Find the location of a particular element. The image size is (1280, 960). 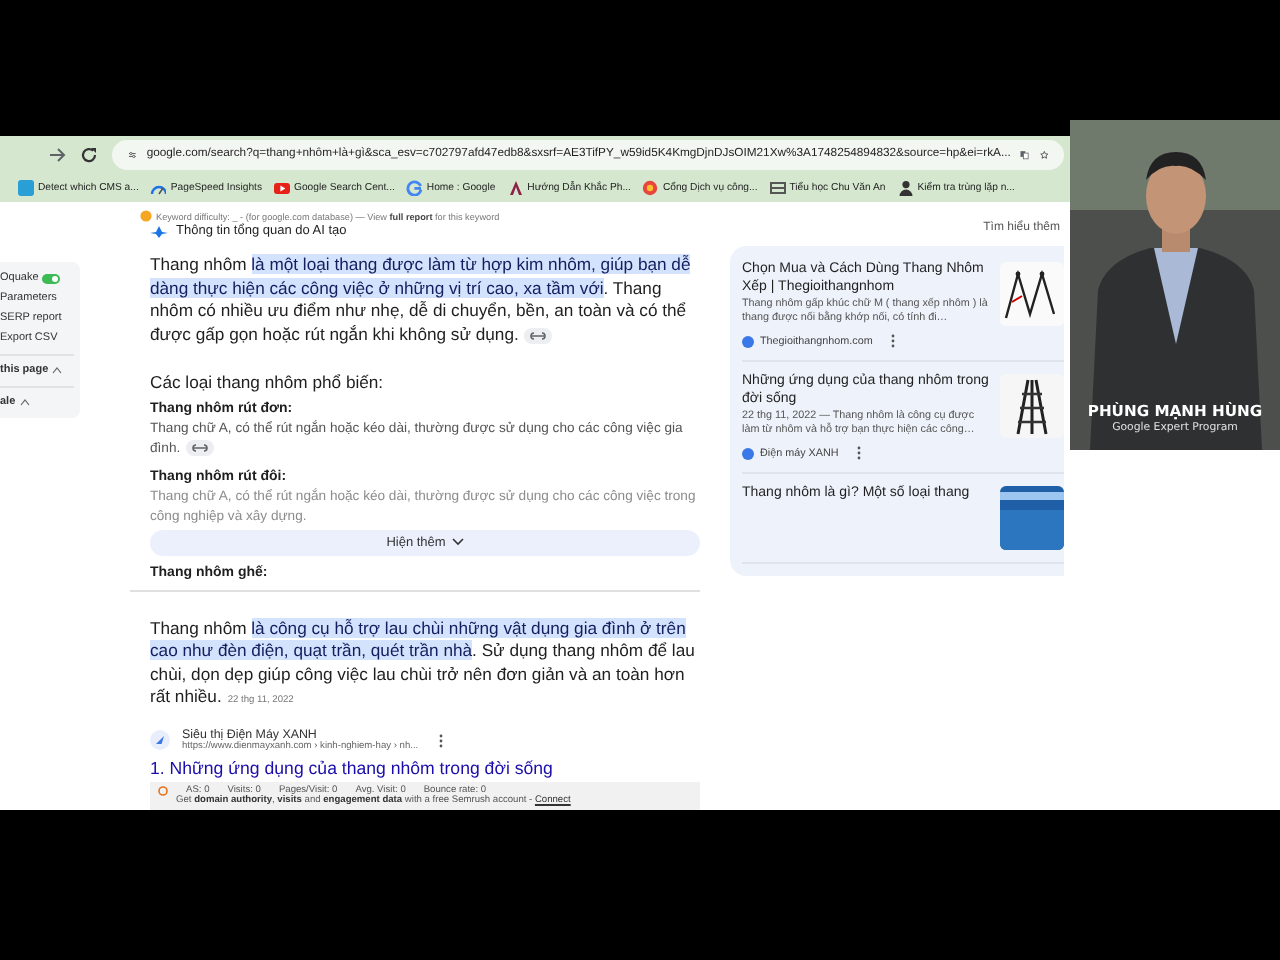

grid-icon is located at coordinates (777, 187).